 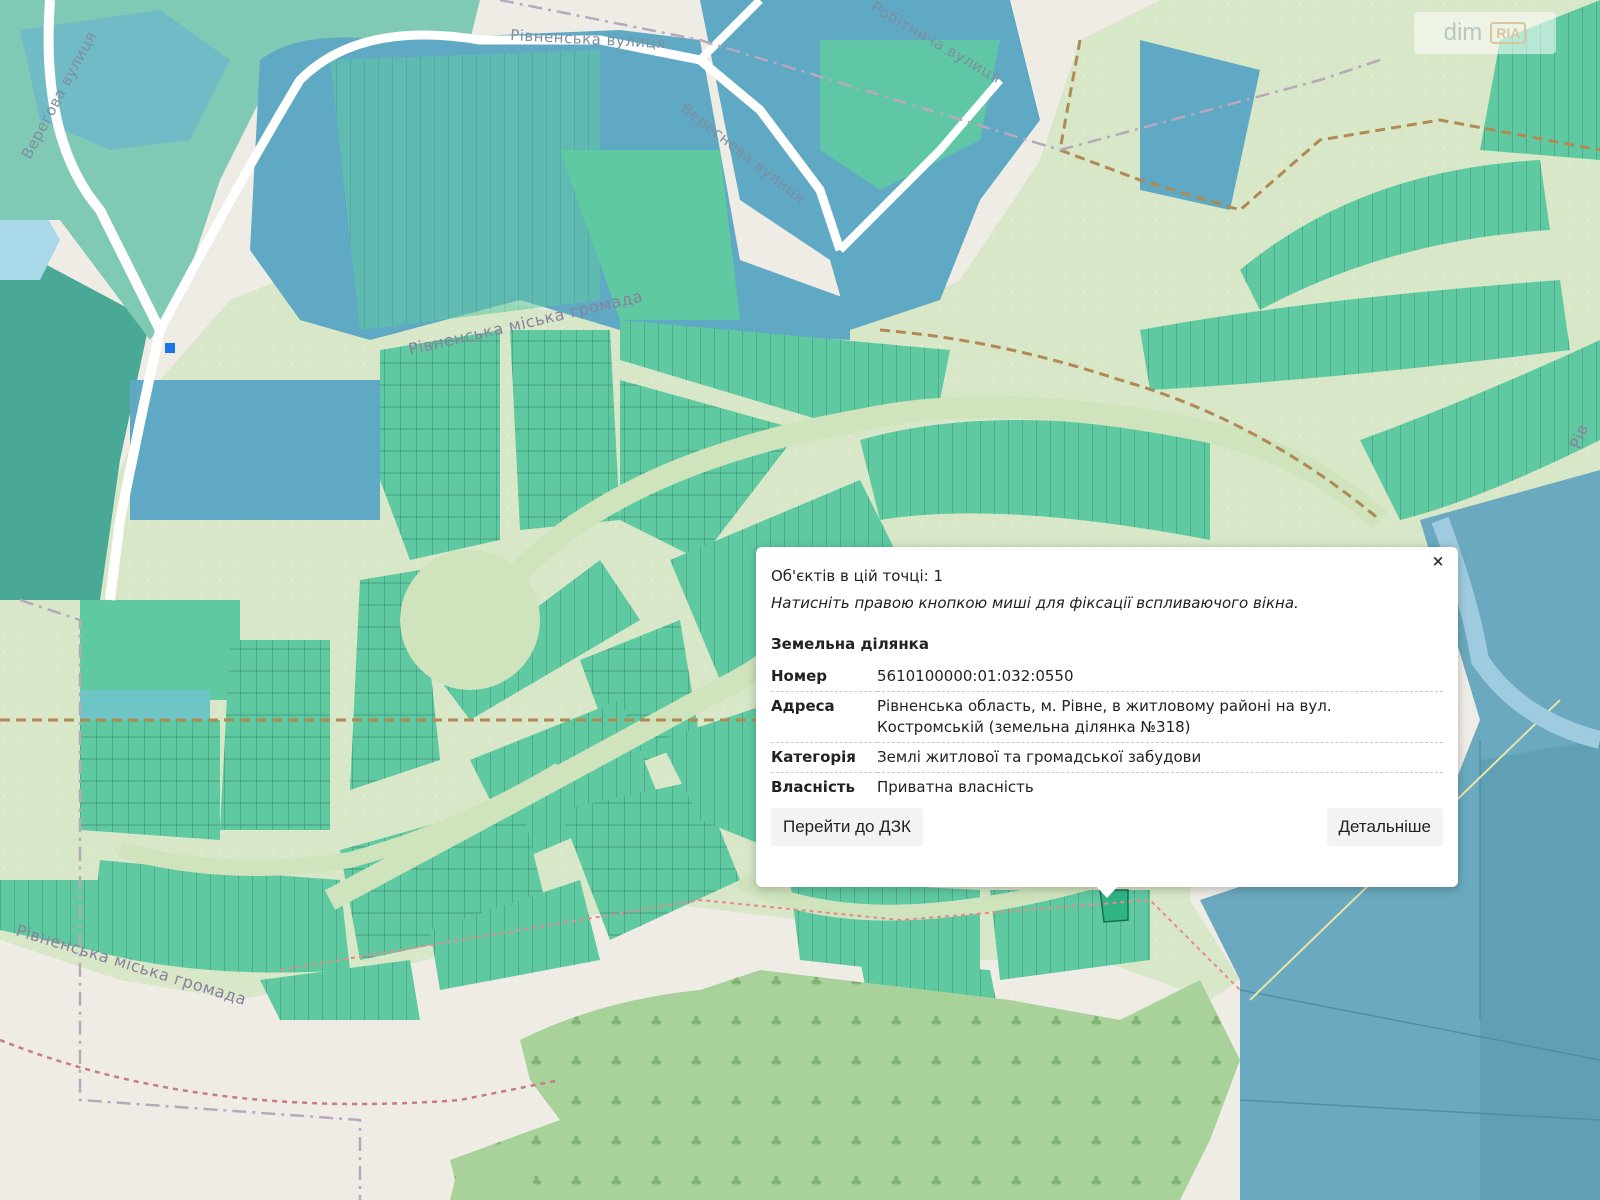 What do you see at coordinates (1107, 827) in the screenshot?
I see `popup-actions: Перейти до ДЗК Детальніше` at bounding box center [1107, 827].